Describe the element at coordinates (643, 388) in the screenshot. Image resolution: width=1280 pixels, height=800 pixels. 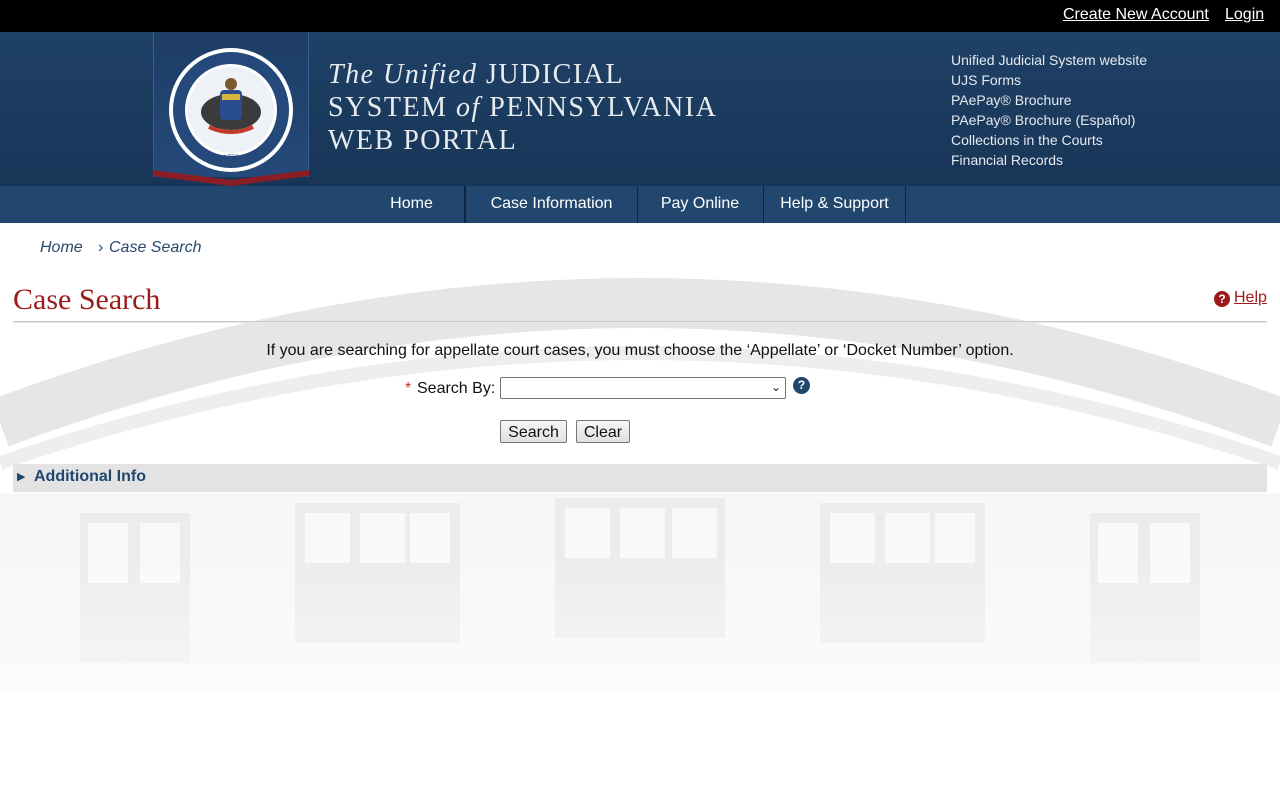
I see `search-by-select: ⌄` at that location.